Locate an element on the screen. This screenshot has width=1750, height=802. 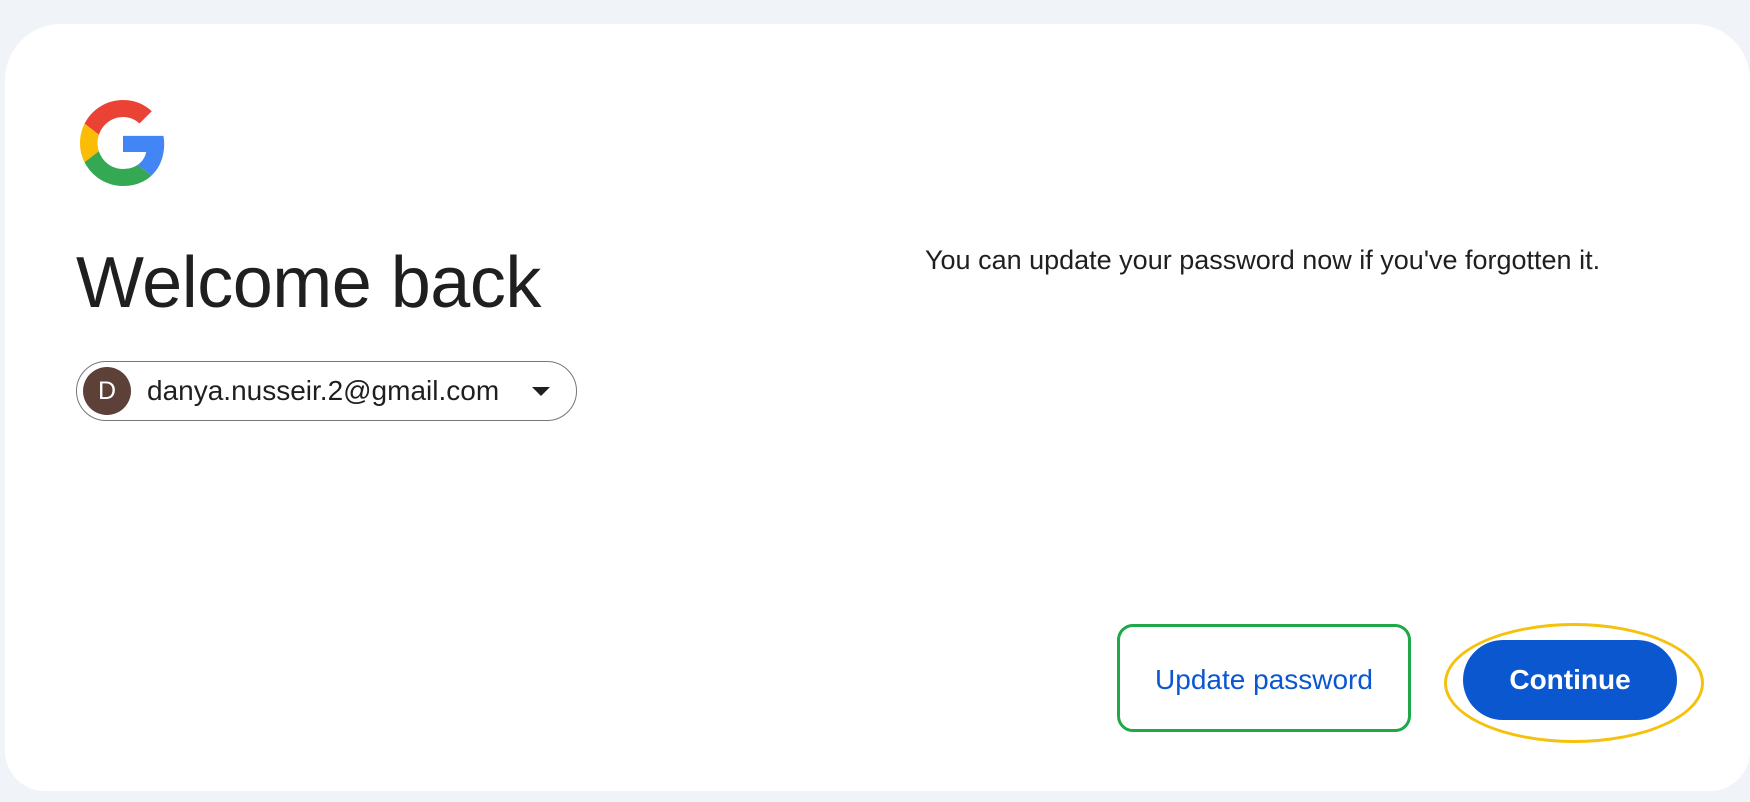
google-g-icon is located at coordinates (122, 143).